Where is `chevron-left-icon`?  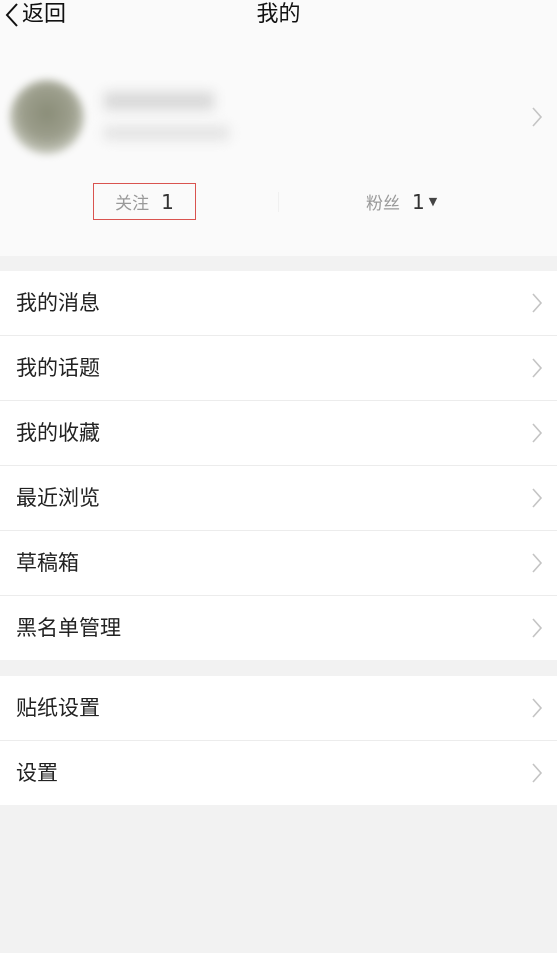 chevron-left-icon is located at coordinates (12, 15).